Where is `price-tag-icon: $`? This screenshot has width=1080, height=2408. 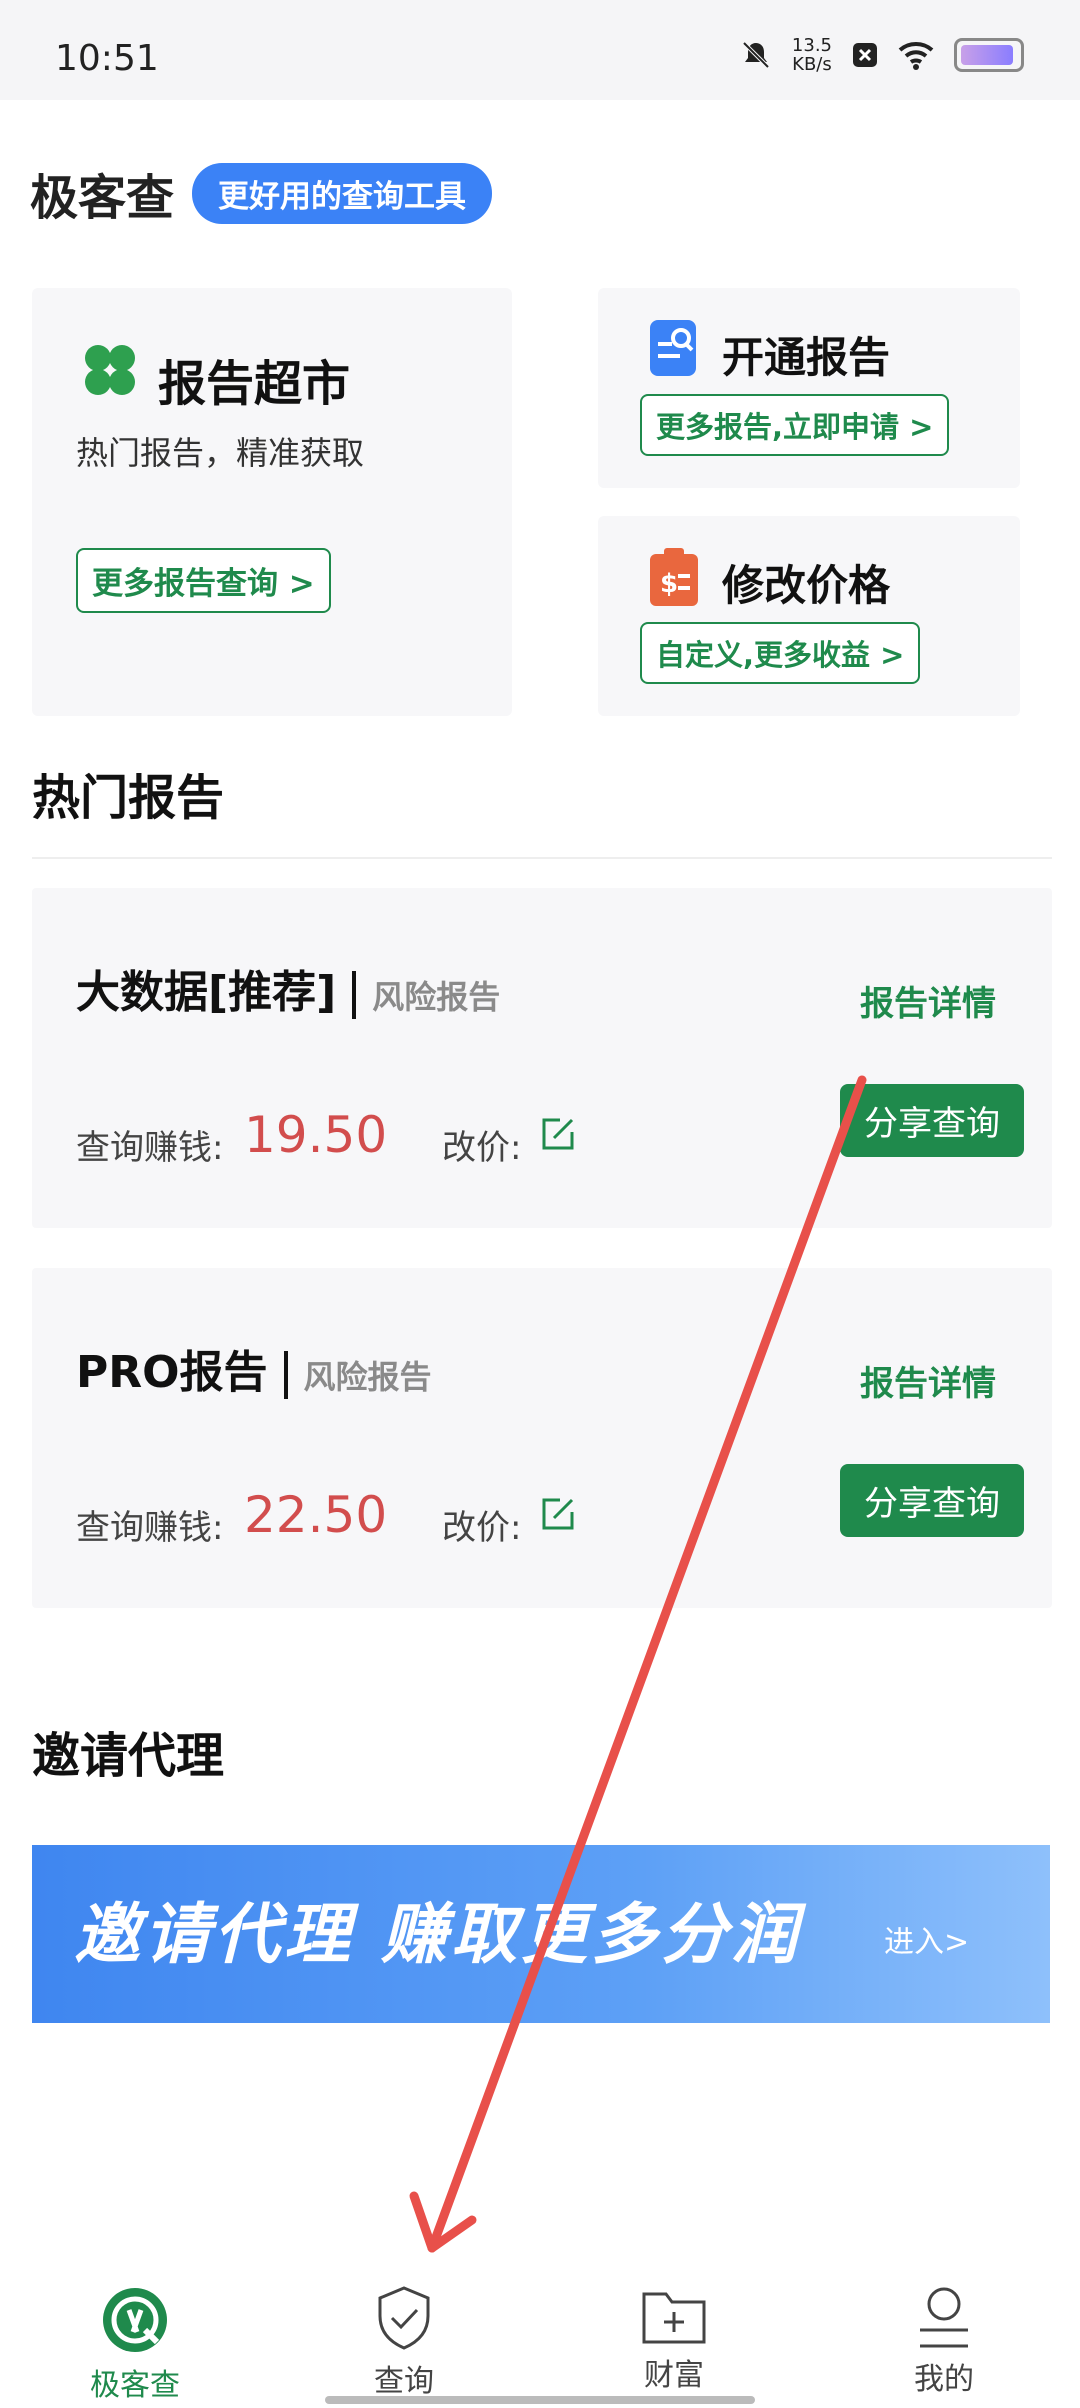 price-tag-icon: $ is located at coordinates (674, 577).